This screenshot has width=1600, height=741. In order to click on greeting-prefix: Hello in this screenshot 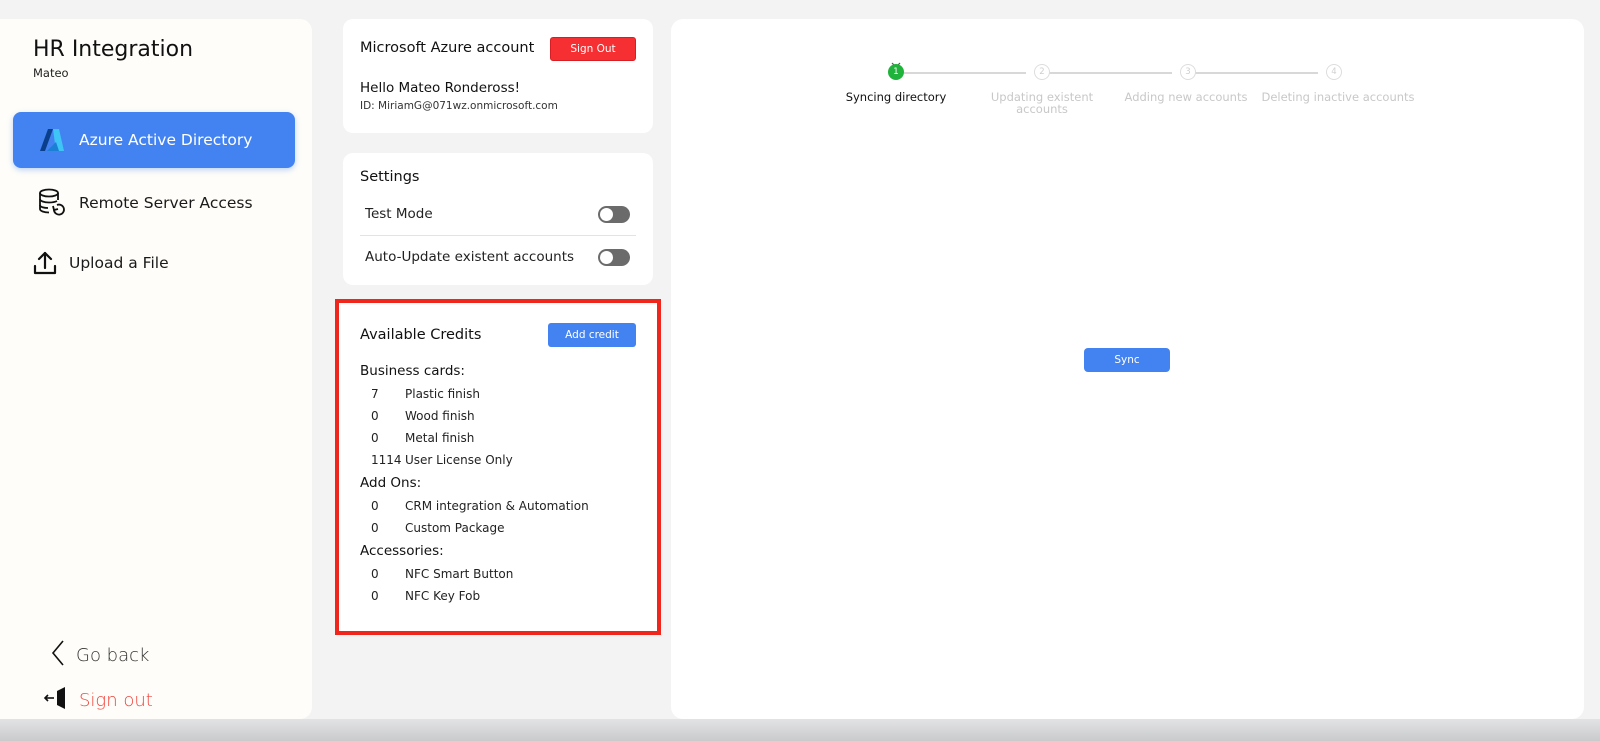, I will do `click(379, 88)`.